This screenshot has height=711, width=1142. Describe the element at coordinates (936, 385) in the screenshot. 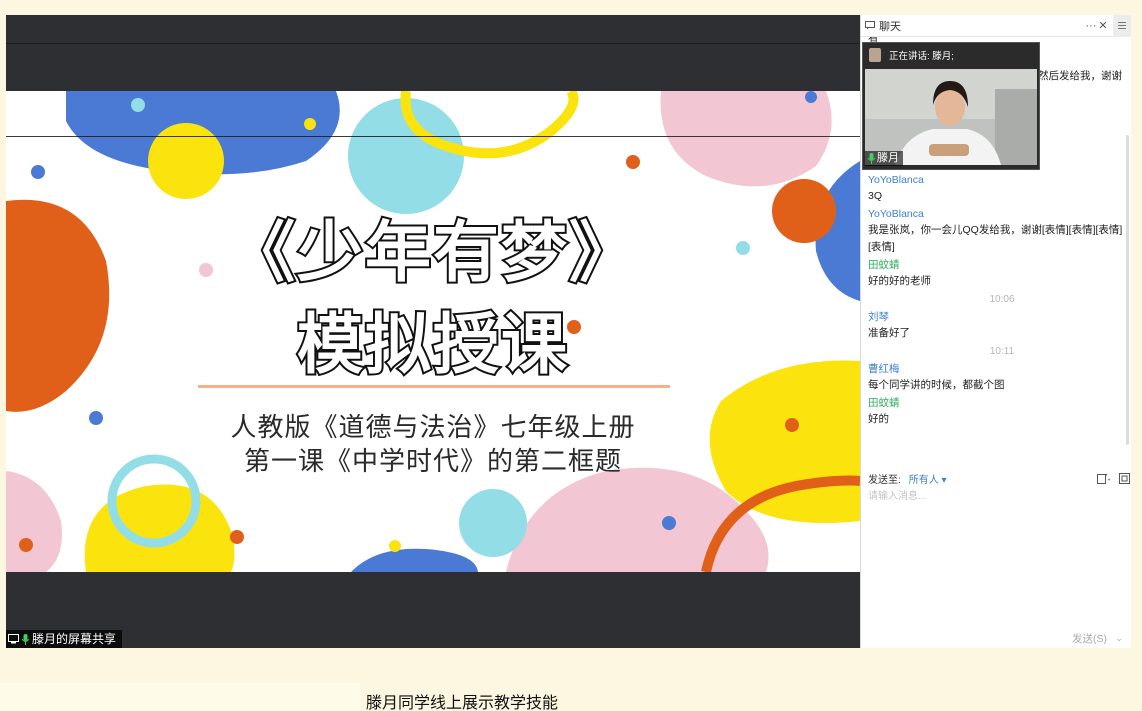

I see `message-text: 每个同学讲的时候，都截个图` at that location.